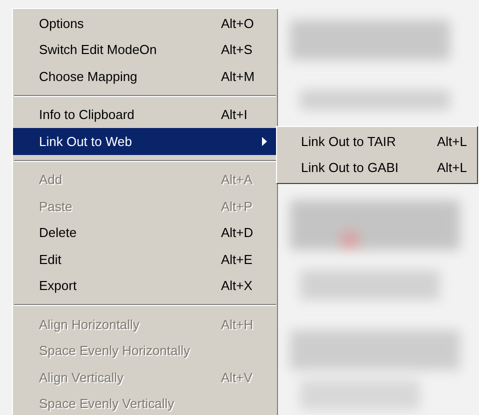 The height and width of the screenshot is (415, 479). I want to click on menu-item: Edit Alt+E, so click(145, 259).